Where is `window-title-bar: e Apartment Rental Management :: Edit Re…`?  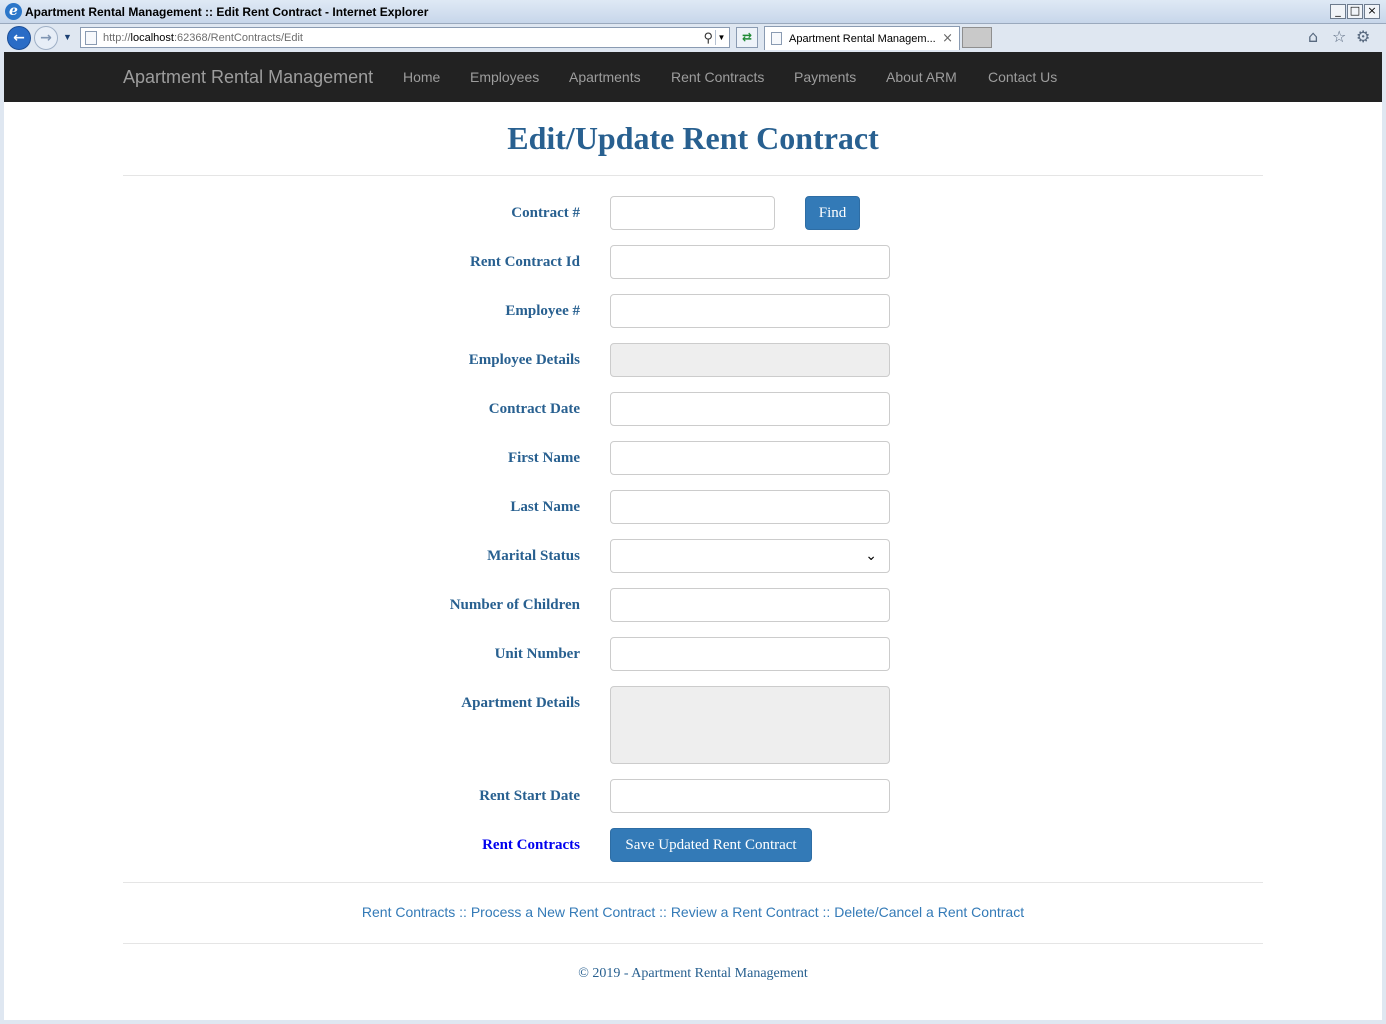
window-title-bar: e Apartment Rental Management :: Edit Re… is located at coordinates (693, 12).